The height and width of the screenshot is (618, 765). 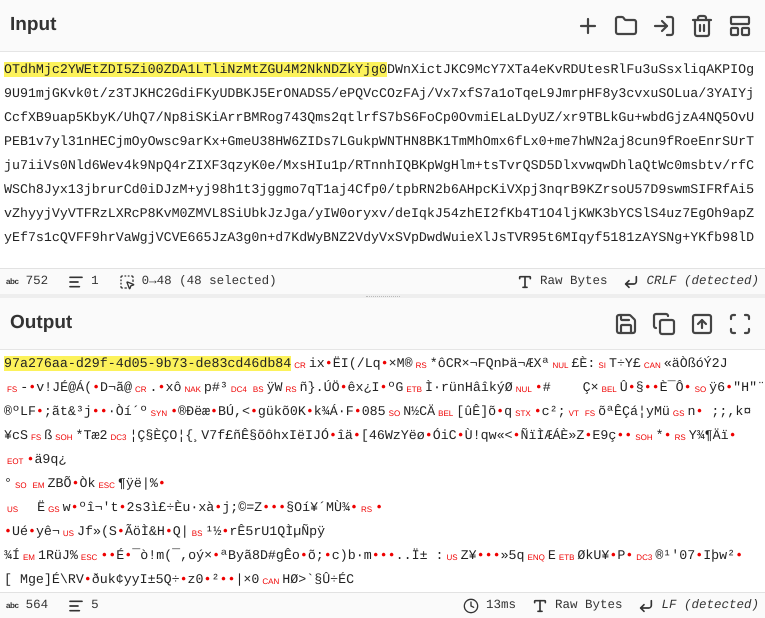 I want to click on output-text: Û, so click(x=624, y=387).